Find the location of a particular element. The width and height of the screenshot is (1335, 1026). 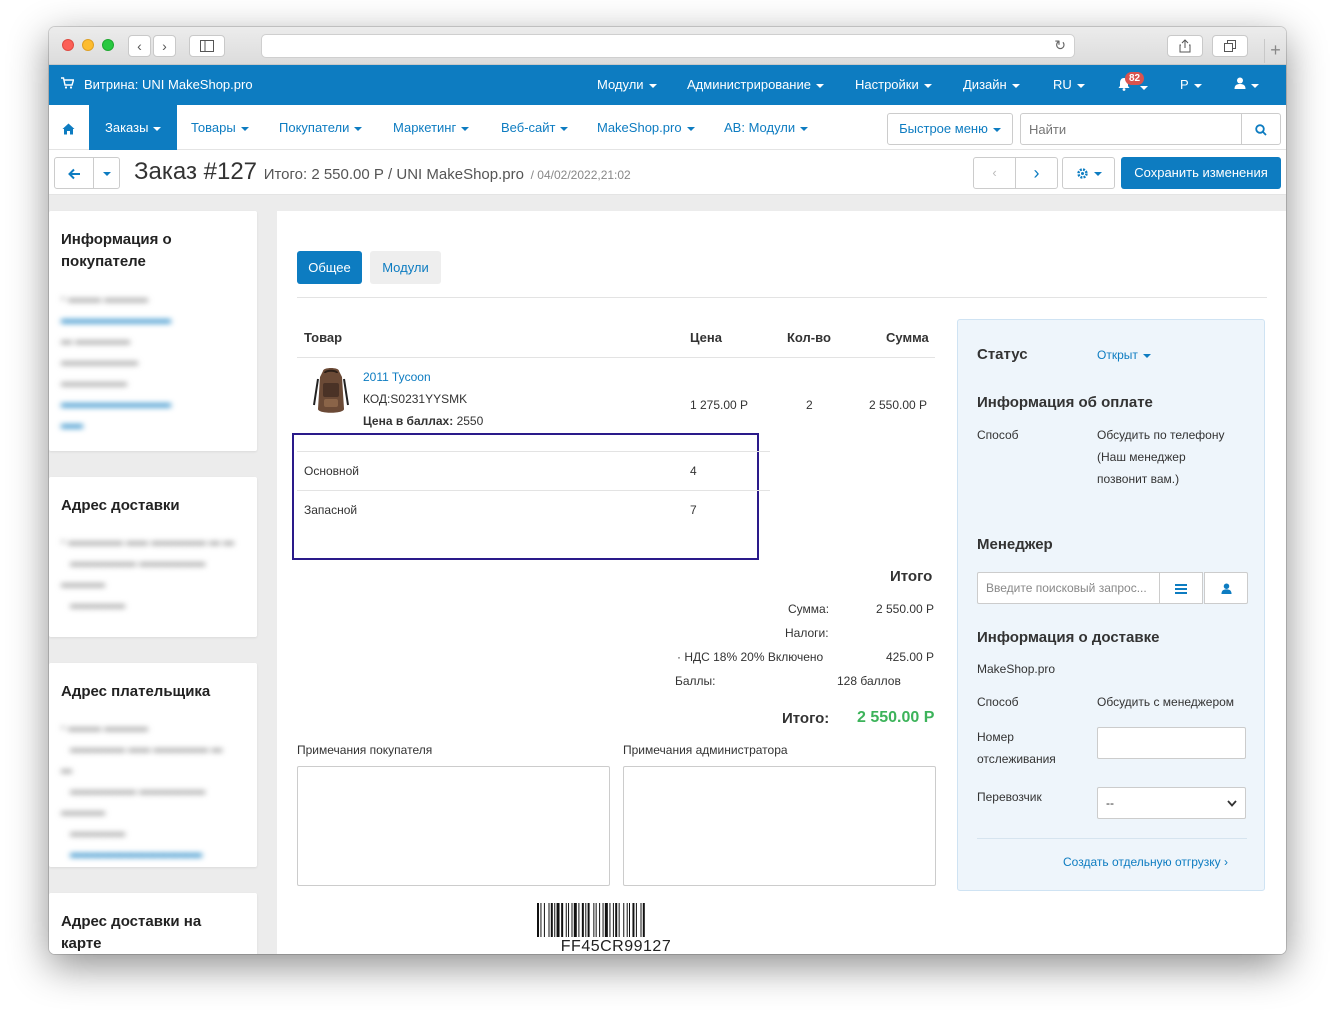

back-to-list-button is located at coordinates (74, 173).